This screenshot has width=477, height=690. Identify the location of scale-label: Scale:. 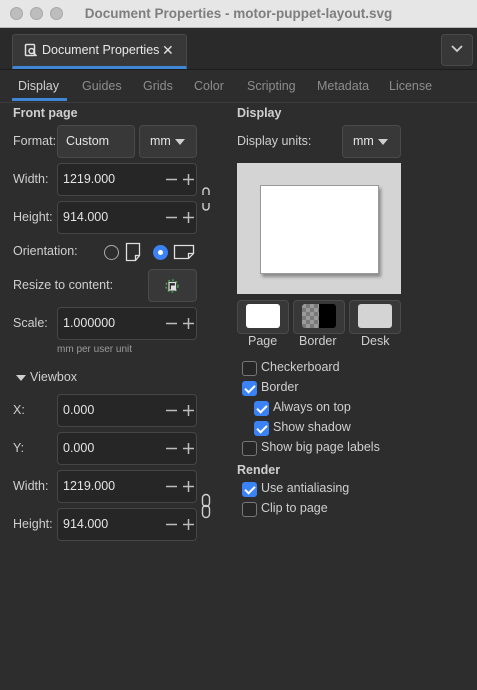
(30, 323).